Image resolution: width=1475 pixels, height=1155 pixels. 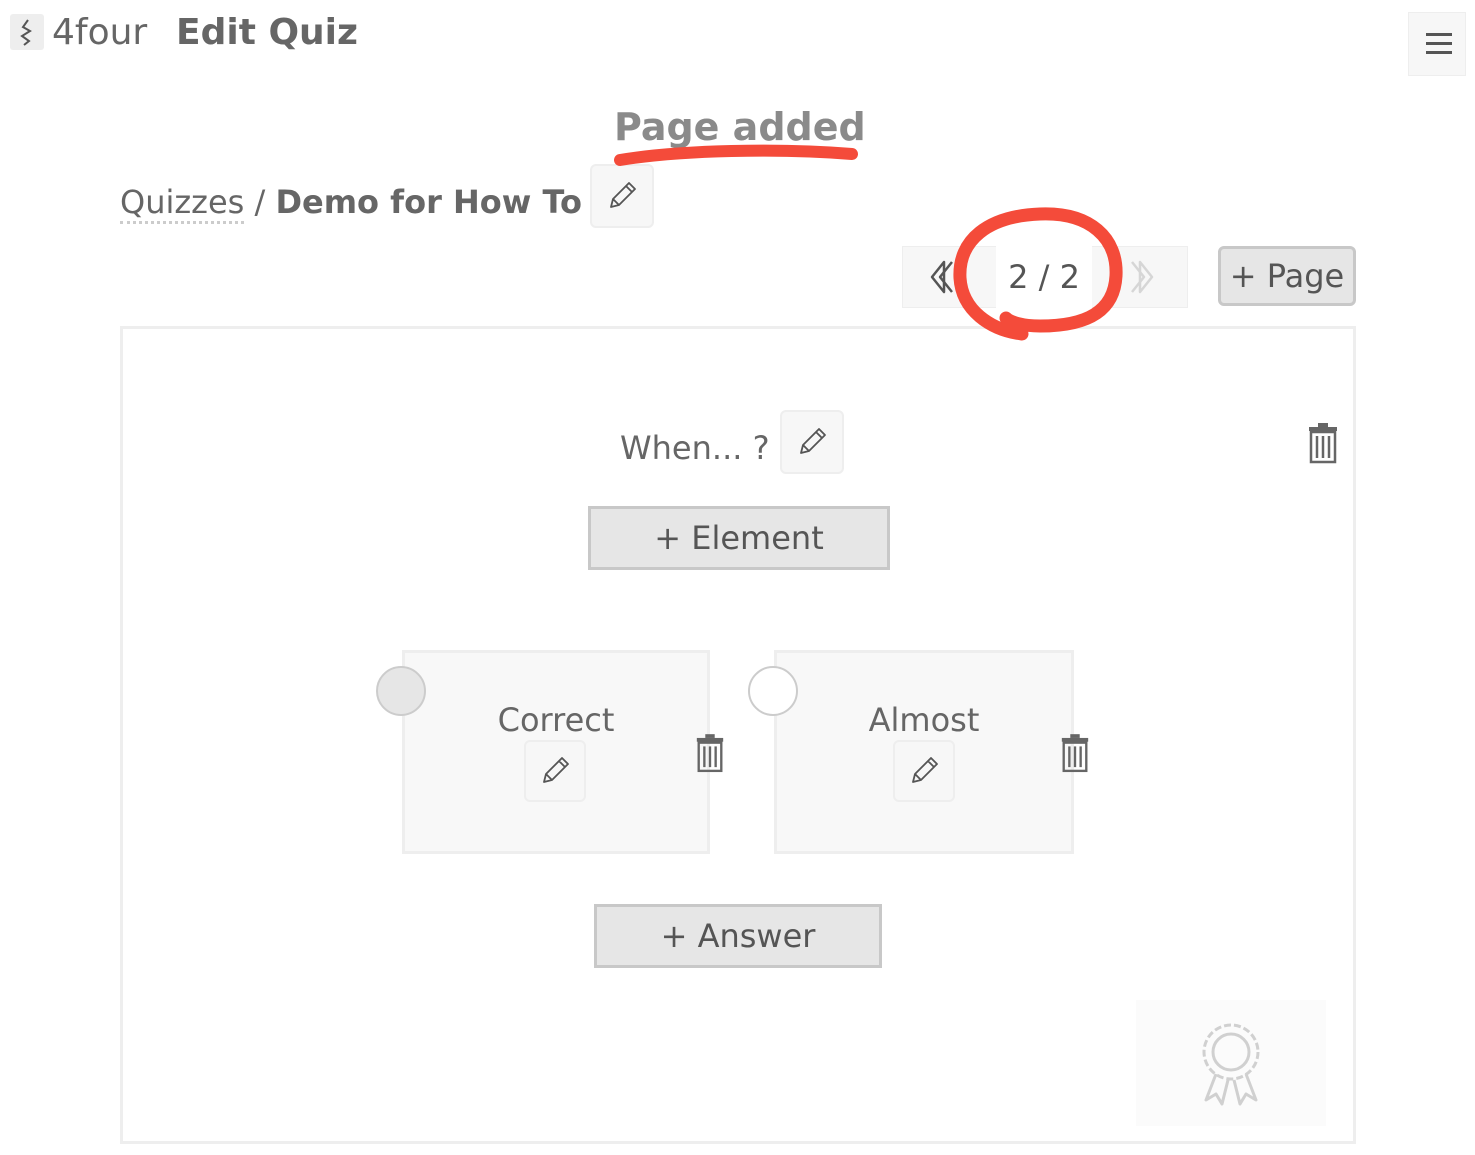 I want to click on award-button, so click(x=1231, y=1063).